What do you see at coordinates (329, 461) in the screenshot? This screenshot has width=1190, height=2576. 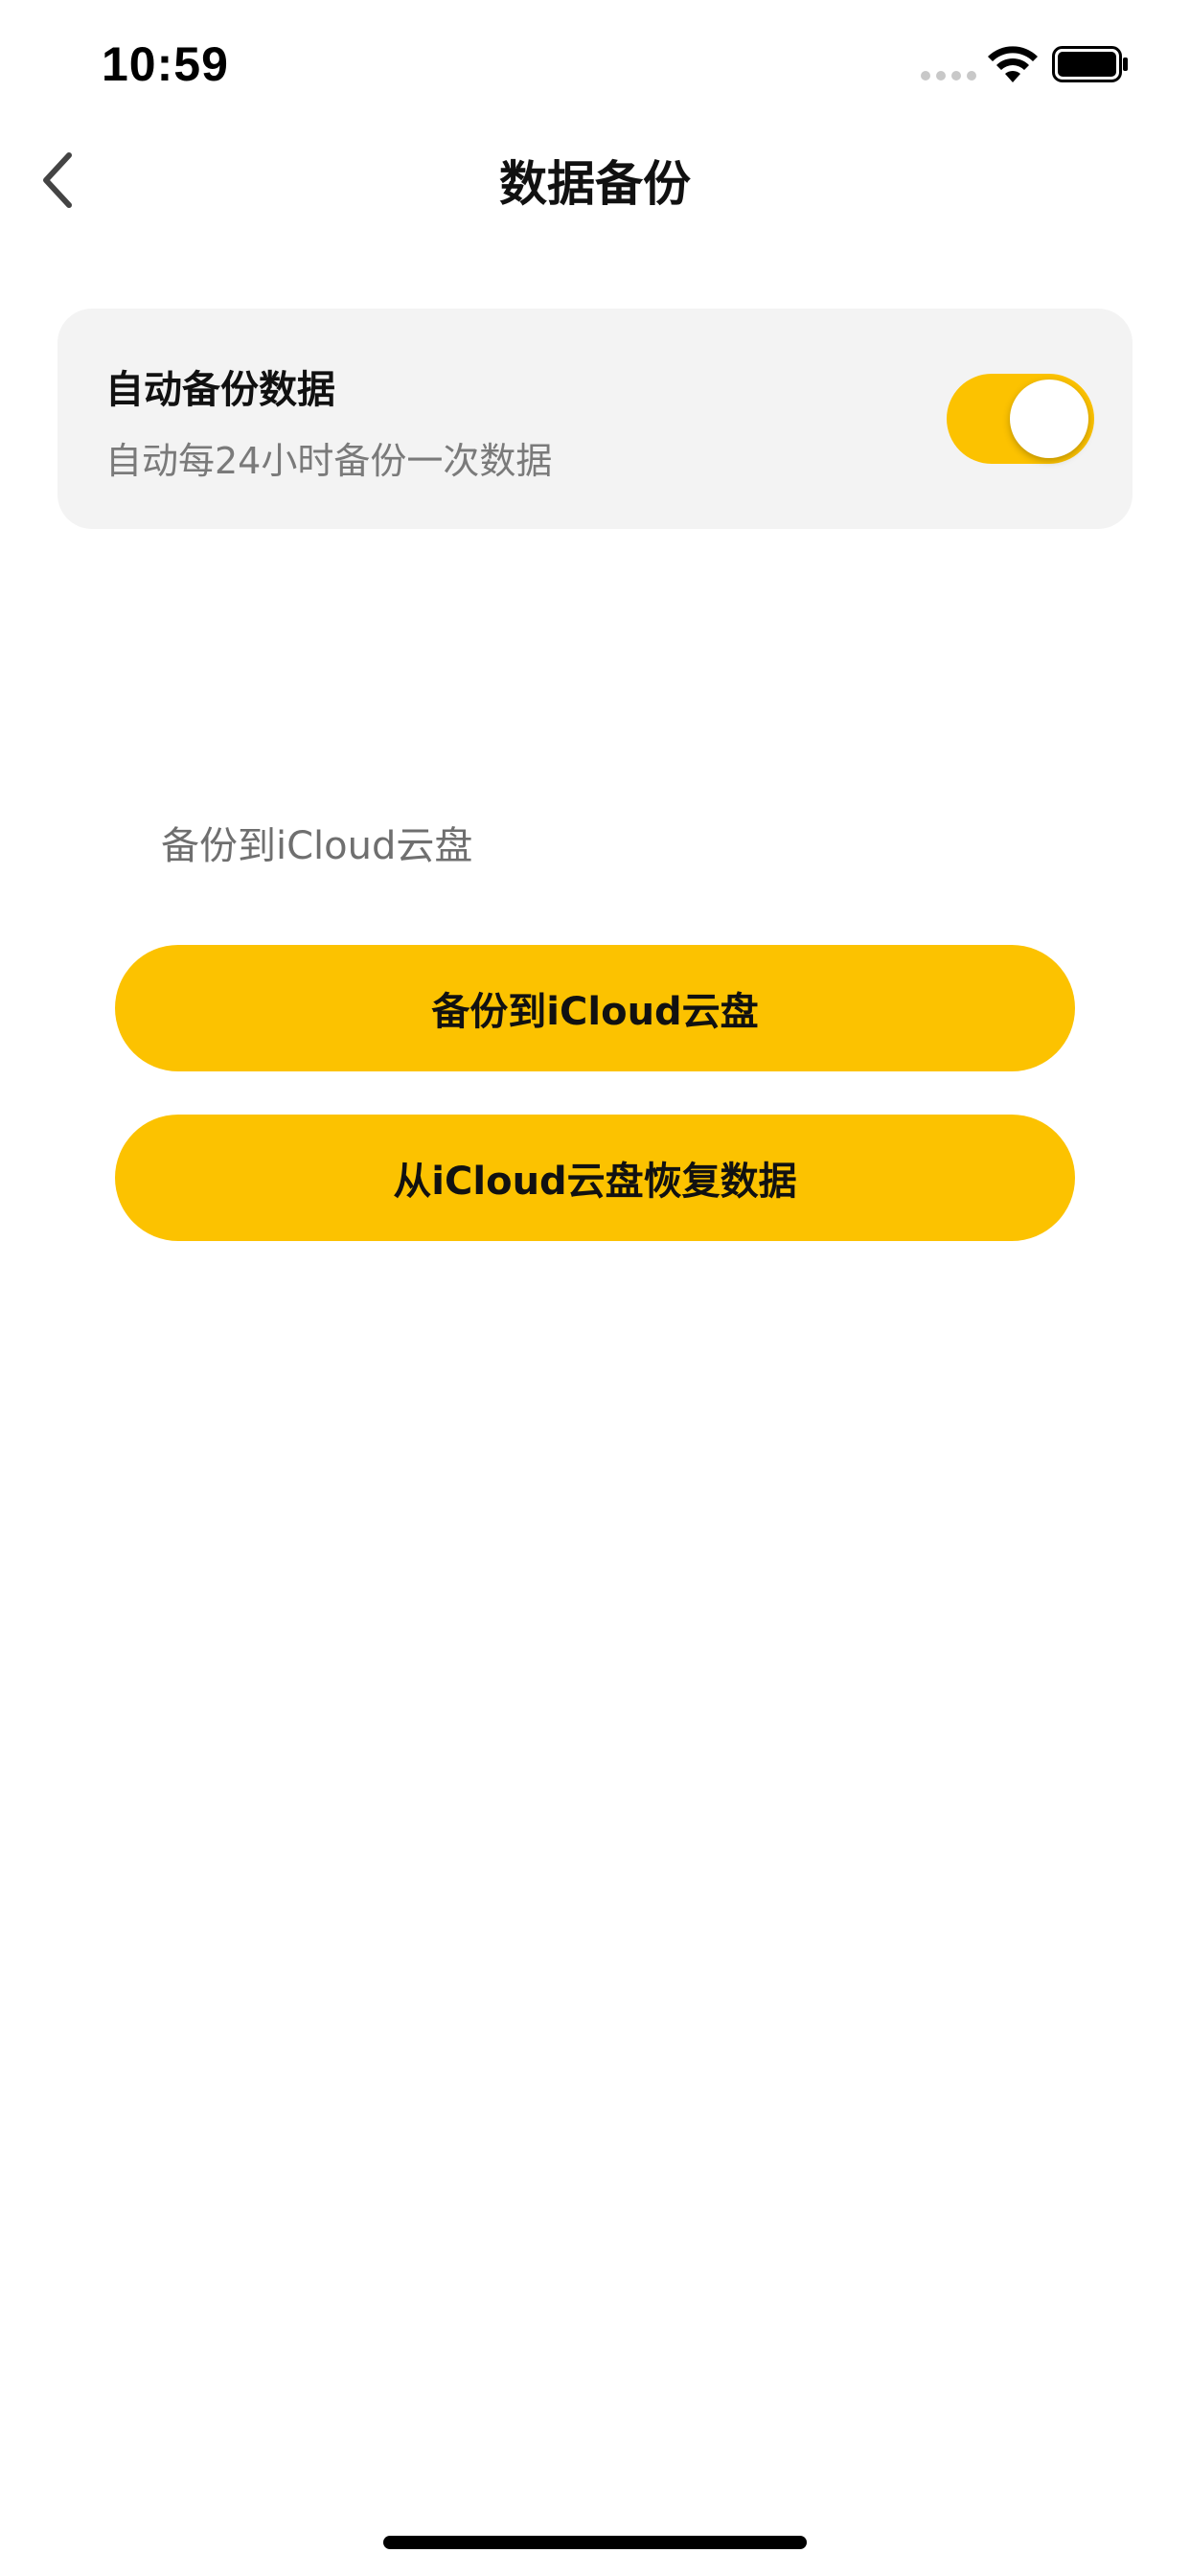 I see `auto-backup-description: 自动每24小时备份一次数据` at bounding box center [329, 461].